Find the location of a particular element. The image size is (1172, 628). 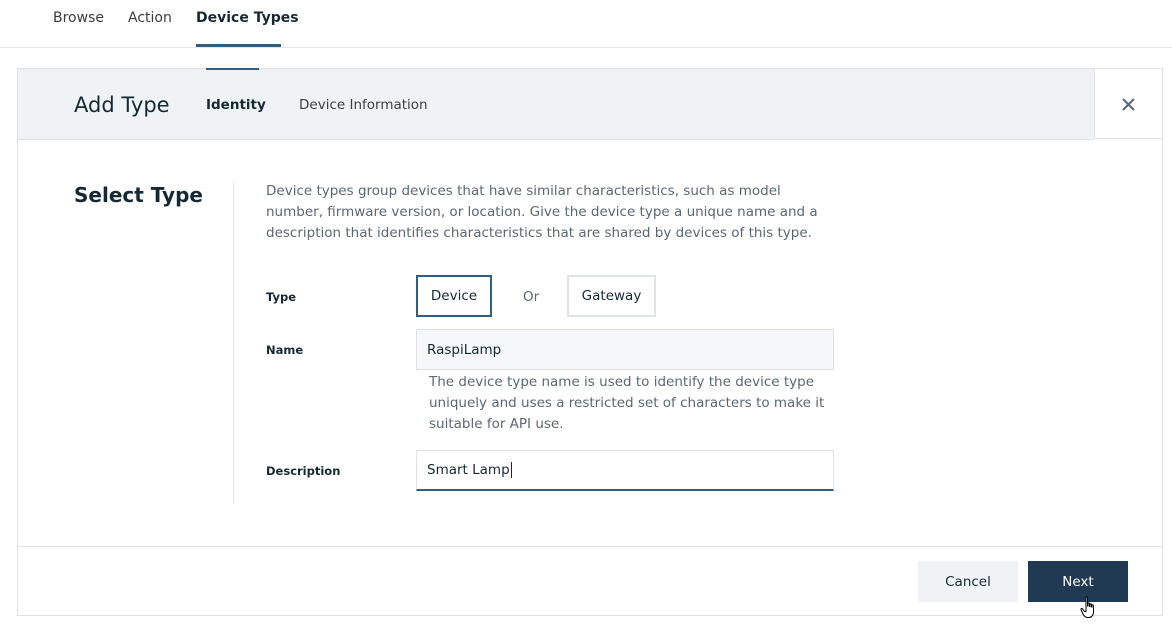

top-navigation: Browse Action Device Types is located at coordinates (586, 24).